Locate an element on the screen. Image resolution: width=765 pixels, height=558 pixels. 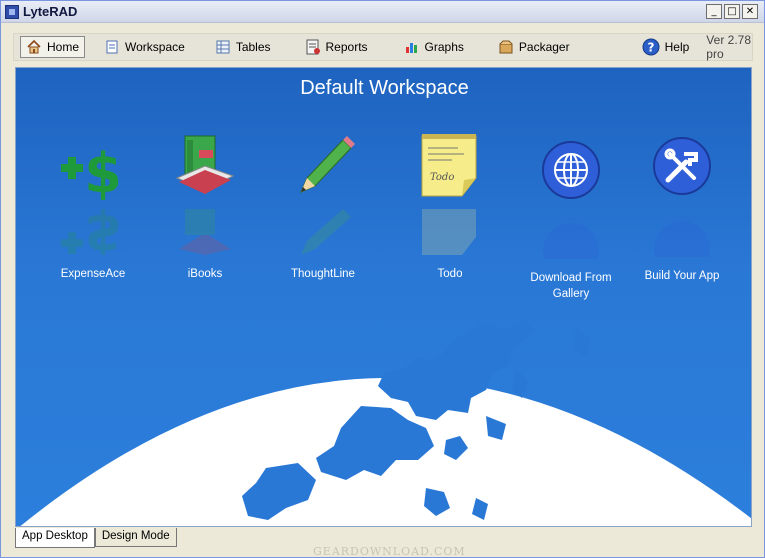
gallery-reflection is located at coordinates (571, 251).